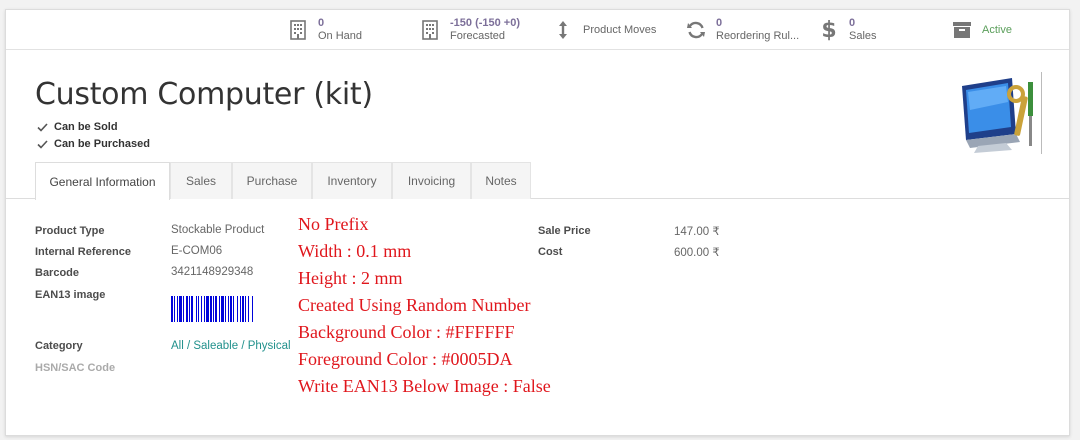 This screenshot has height=440, width=1080. I want to click on on-hand-label: On Hand, so click(340, 36).